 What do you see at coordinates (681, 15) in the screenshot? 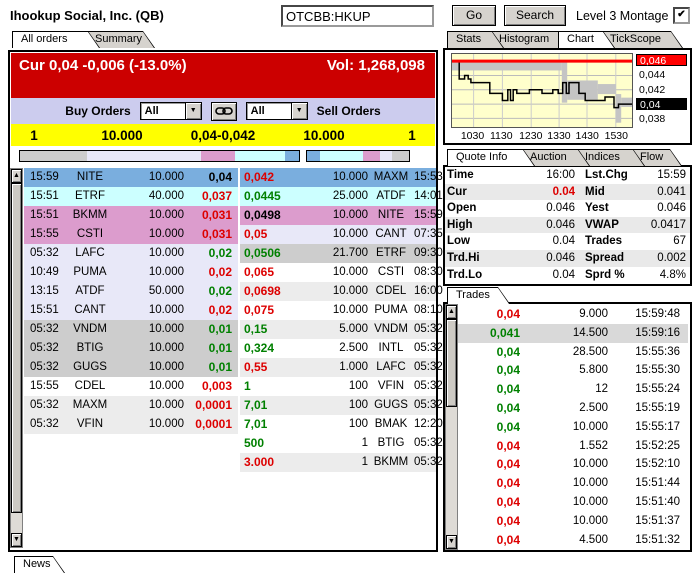
I see `level3-checkbox: ✔` at bounding box center [681, 15].